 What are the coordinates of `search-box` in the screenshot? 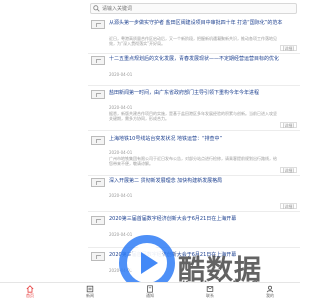 It's located at (193, 8).